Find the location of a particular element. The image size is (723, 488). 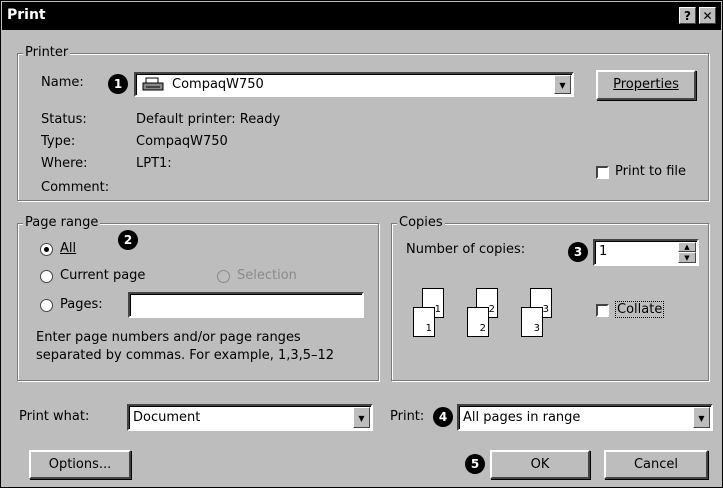

callout-3: 3 is located at coordinates (578, 252).